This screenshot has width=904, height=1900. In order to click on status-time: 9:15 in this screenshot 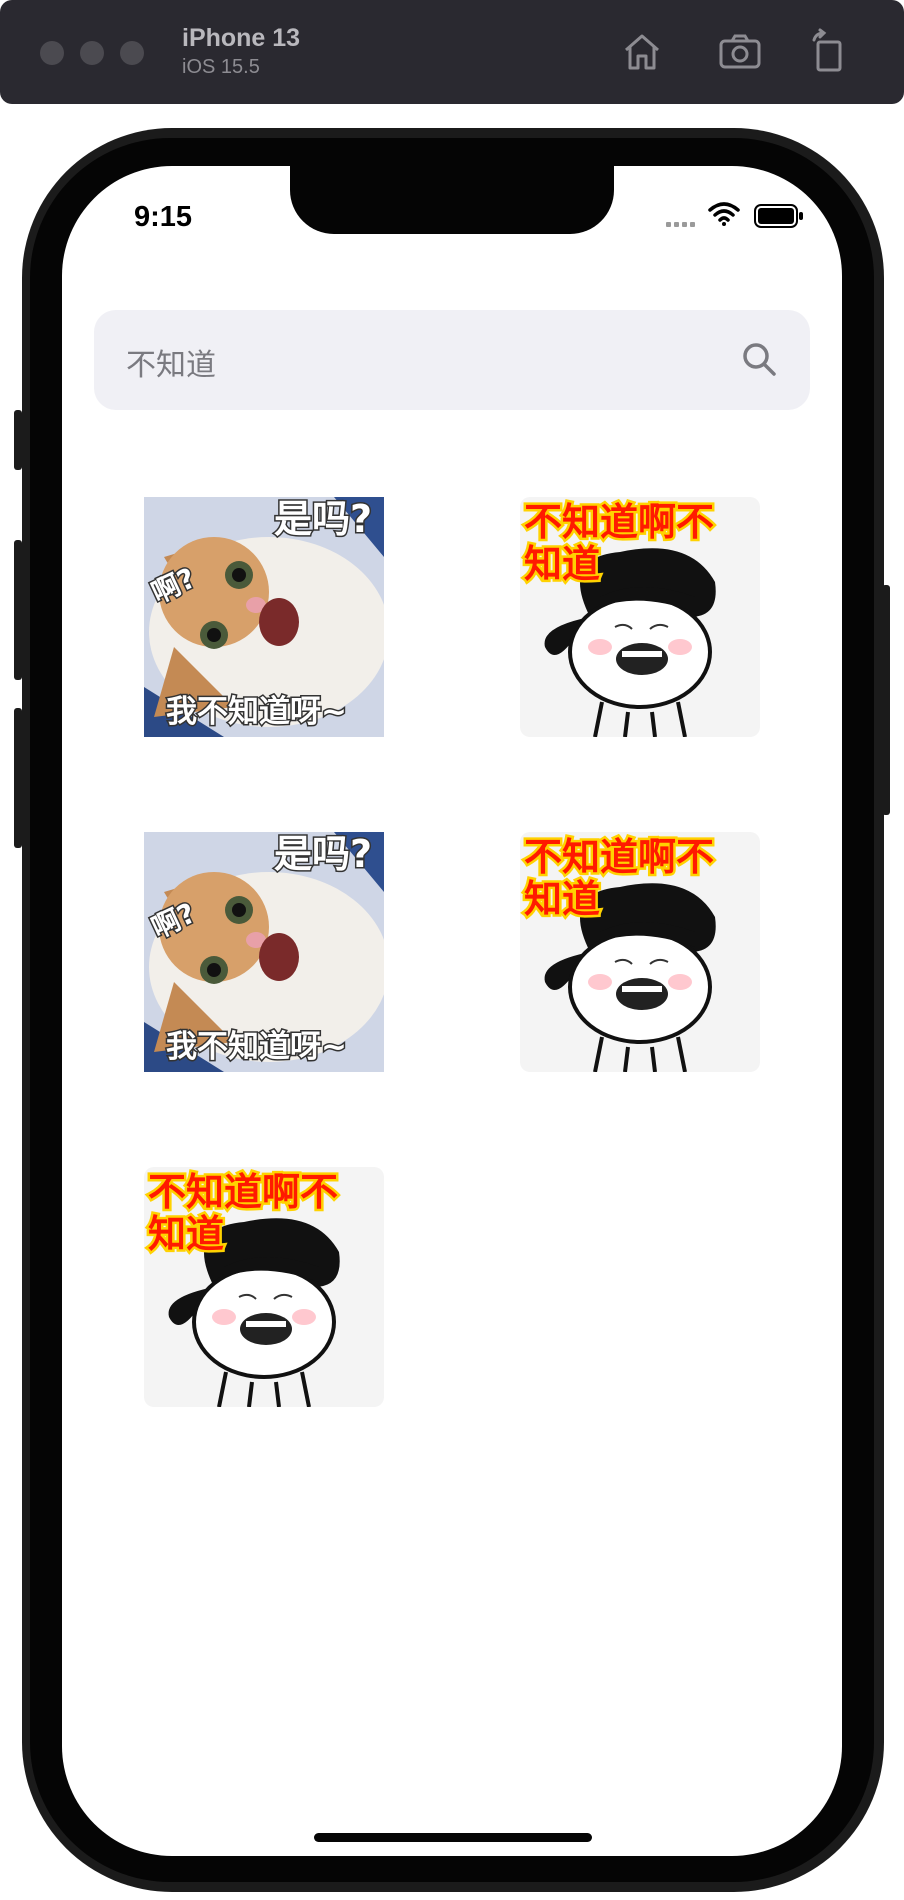, I will do `click(163, 217)`.